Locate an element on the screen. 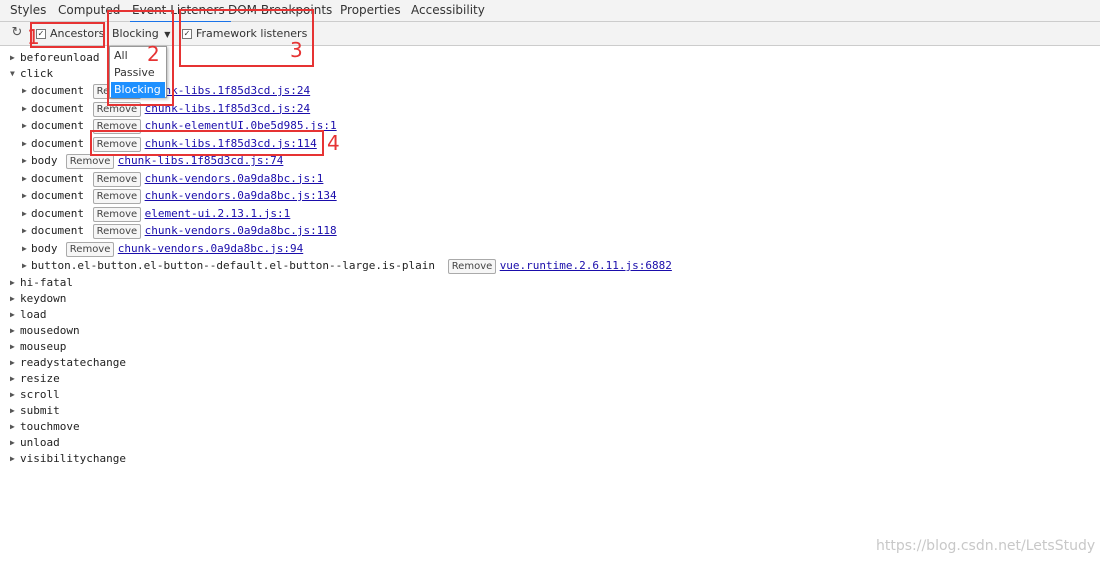 The height and width of the screenshot is (565, 1100). event-group-row: ▶ scroll is located at coordinates (350, 395).